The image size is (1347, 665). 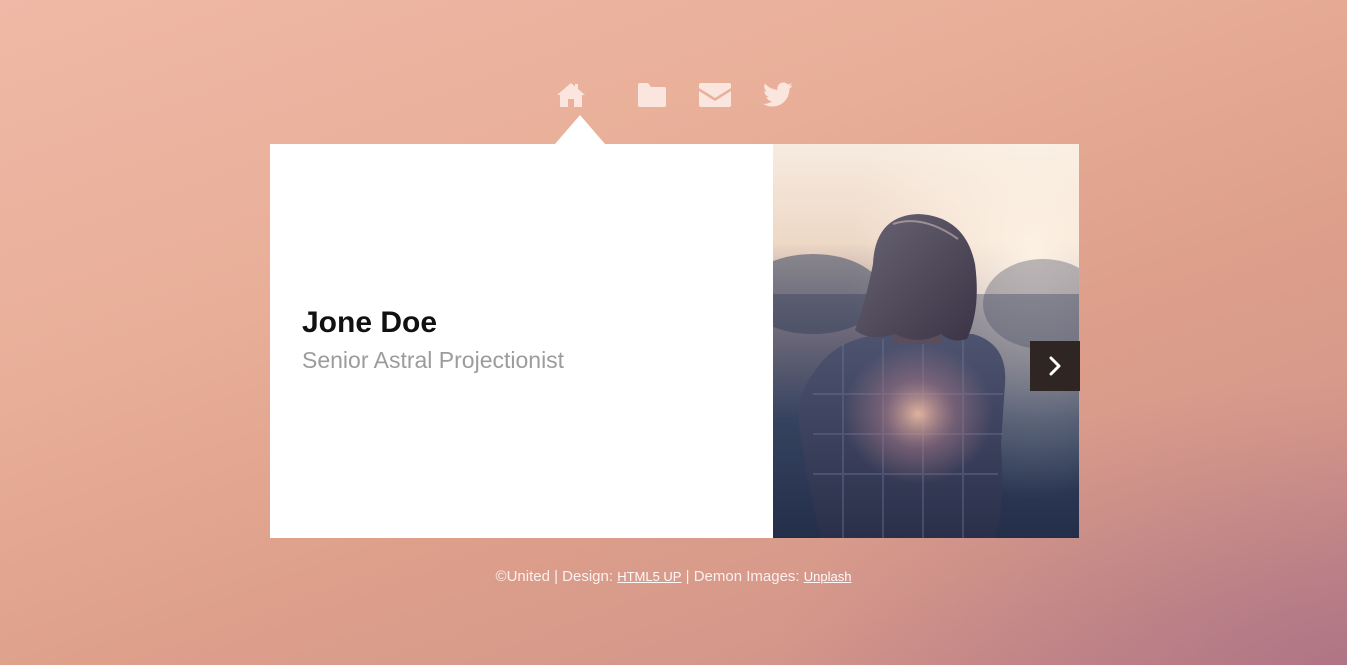 I want to click on home-icon, so click(x=571, y=95).